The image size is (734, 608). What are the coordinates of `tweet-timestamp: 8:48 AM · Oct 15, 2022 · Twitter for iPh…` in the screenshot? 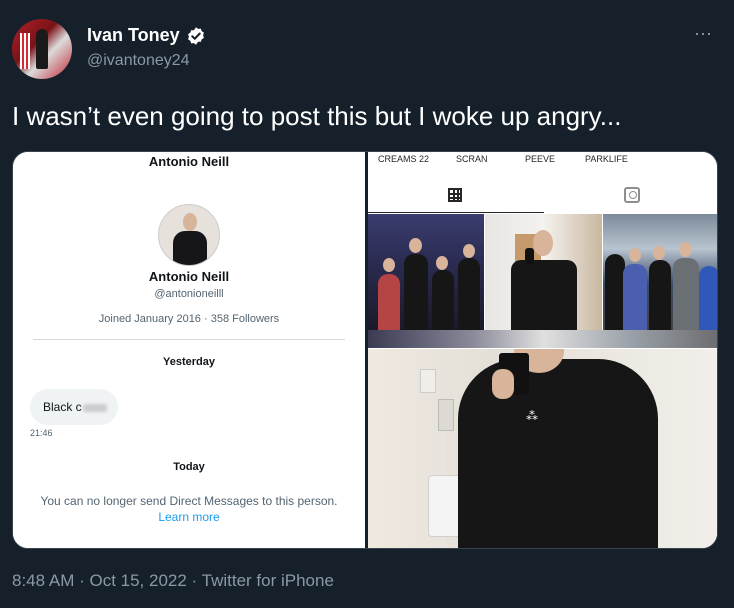 It's located at (173, 581).